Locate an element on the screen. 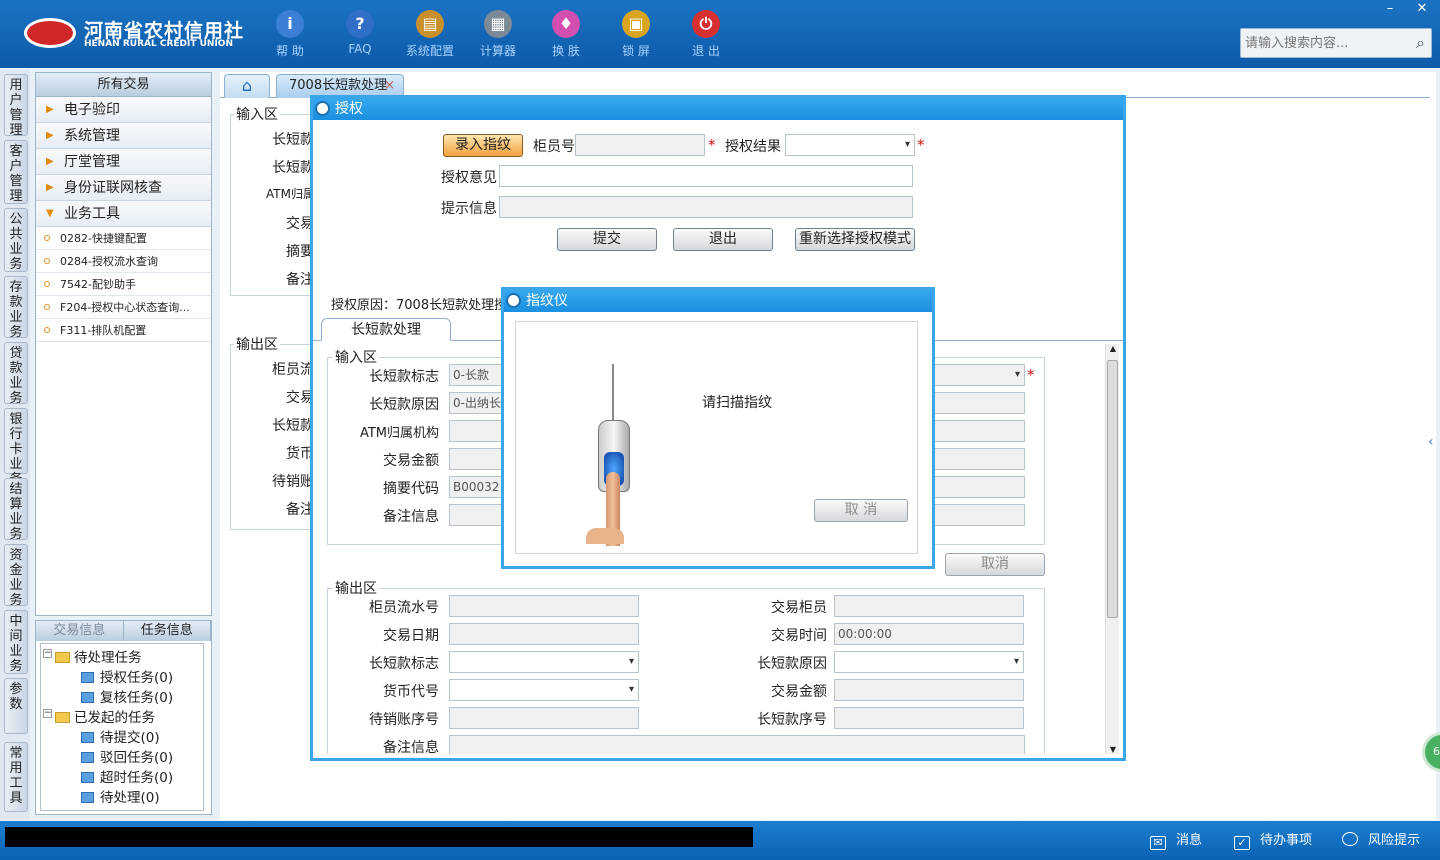  dialog-app-icon is located at coordinates (322, 108).